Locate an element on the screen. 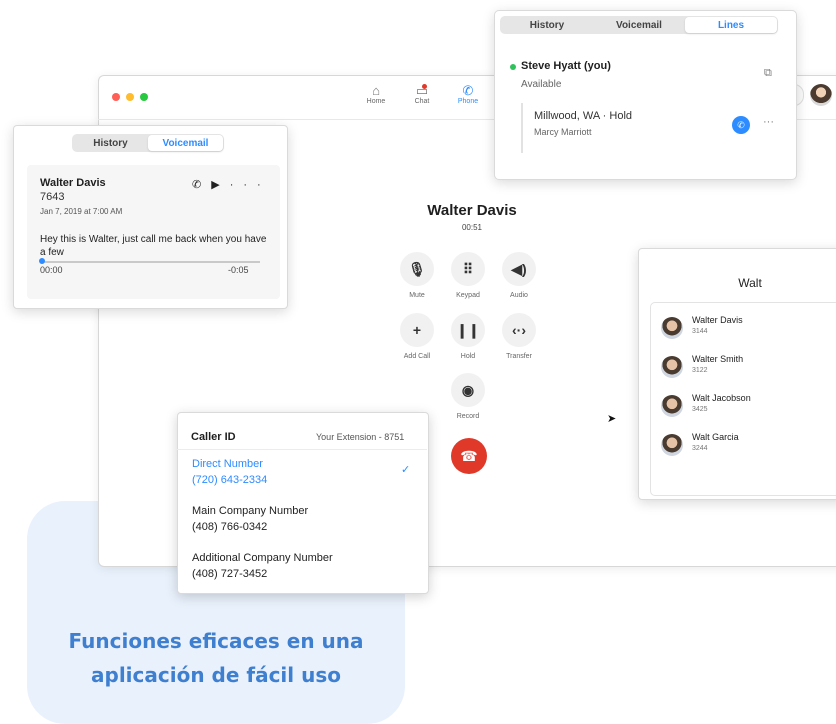 This screenshot has height=724, width=836. record-button: ◉ is located at coordinates (468, 390).